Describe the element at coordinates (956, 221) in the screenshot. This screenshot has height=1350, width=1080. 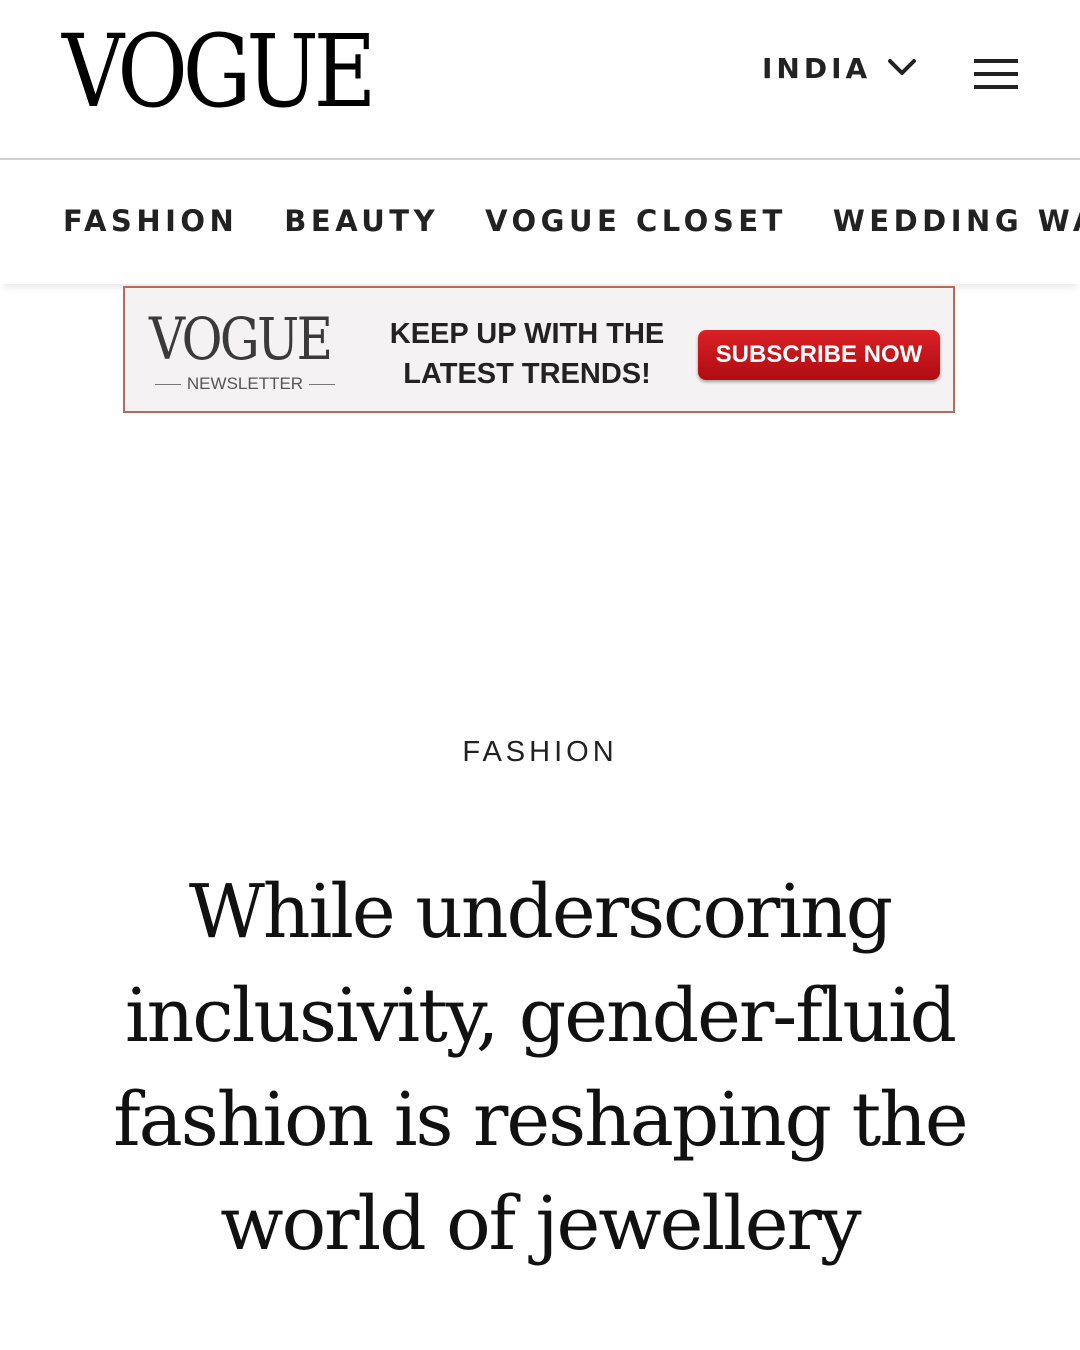
I see `nav-item-wedding-wardrobe: WEDDING WAR` at that location.